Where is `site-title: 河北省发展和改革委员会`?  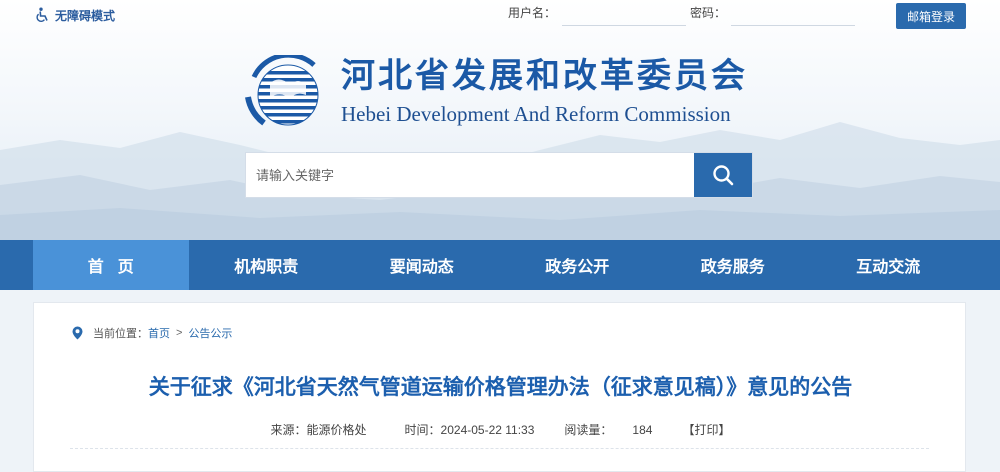 site-title: 河北省发展和改革委员会 is located at coordinates (544, 76).